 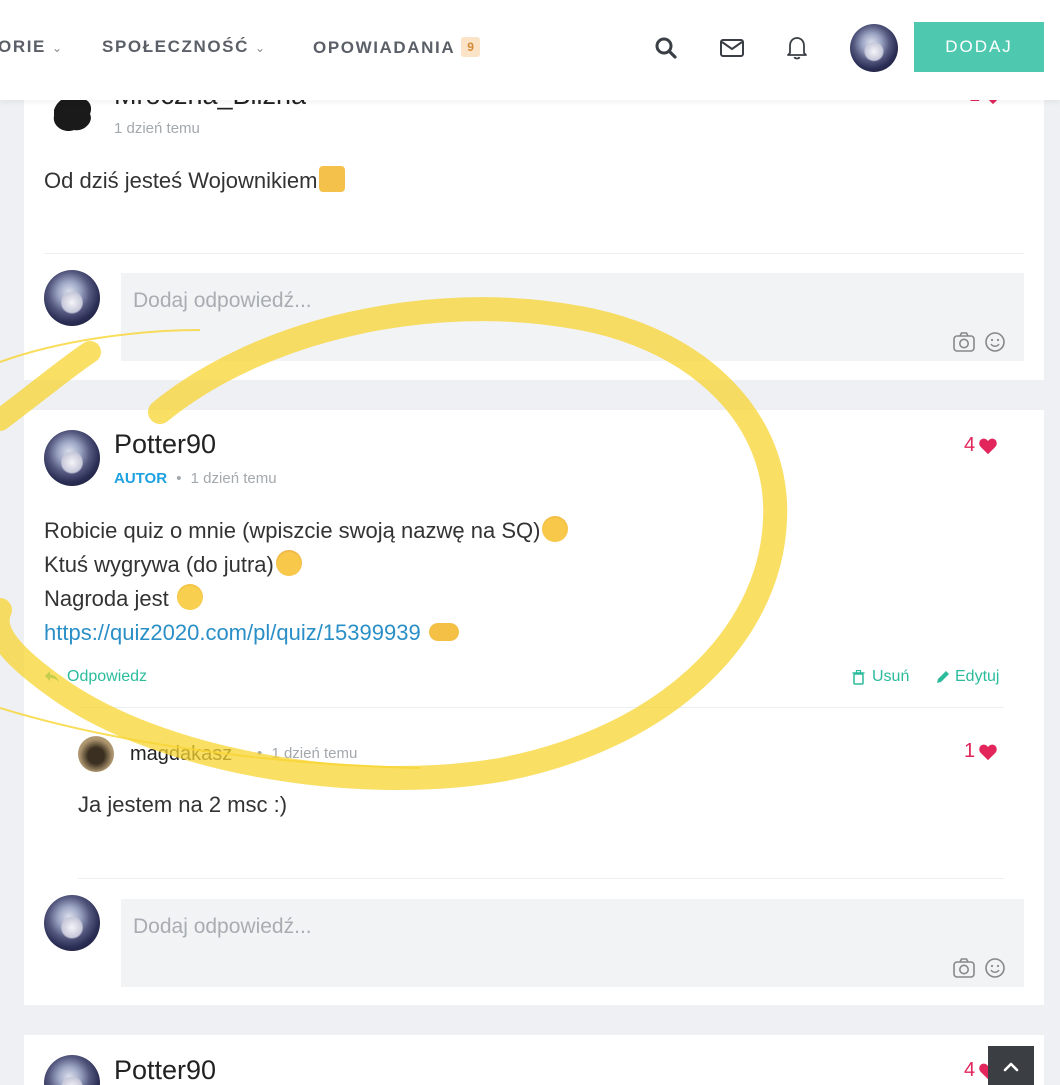 What do you see at coordinates (470, 47) in the screenshot?
I see `stories-count-badge: 9` at bounding box center [470, 47].